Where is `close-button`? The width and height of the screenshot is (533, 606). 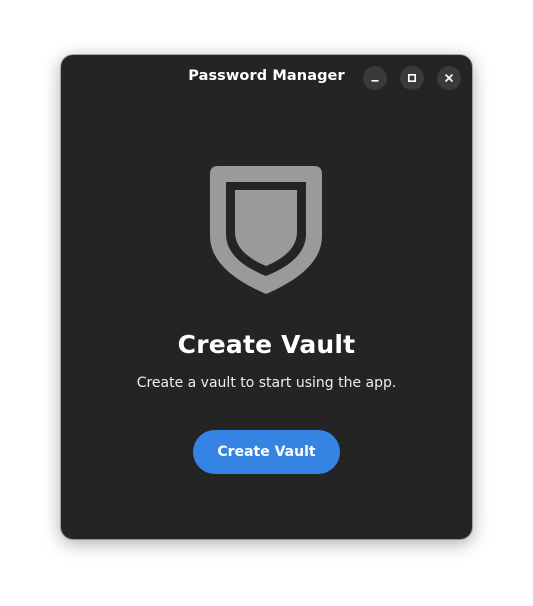
close-button is located at coordinates (449, 78).